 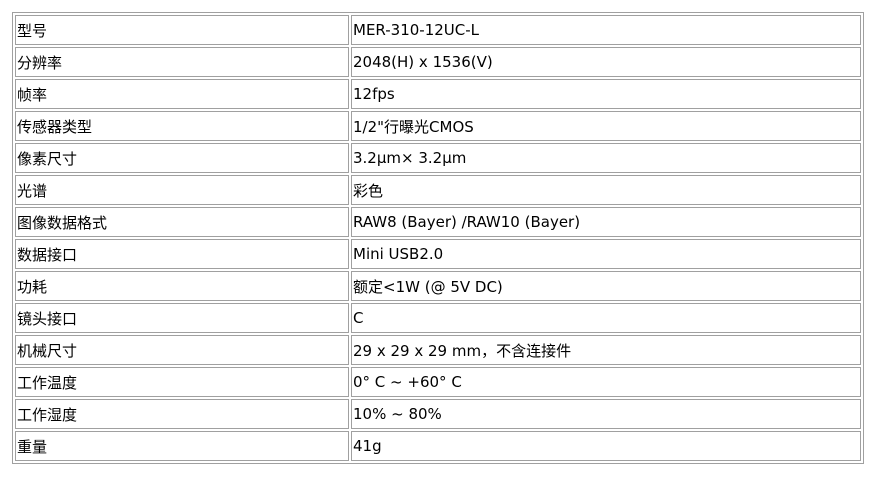 What do you see at coordinates (606, 254) in the screenshot?
I see `spec-value: Mini USB2.0` at bounding box center [606, 254].